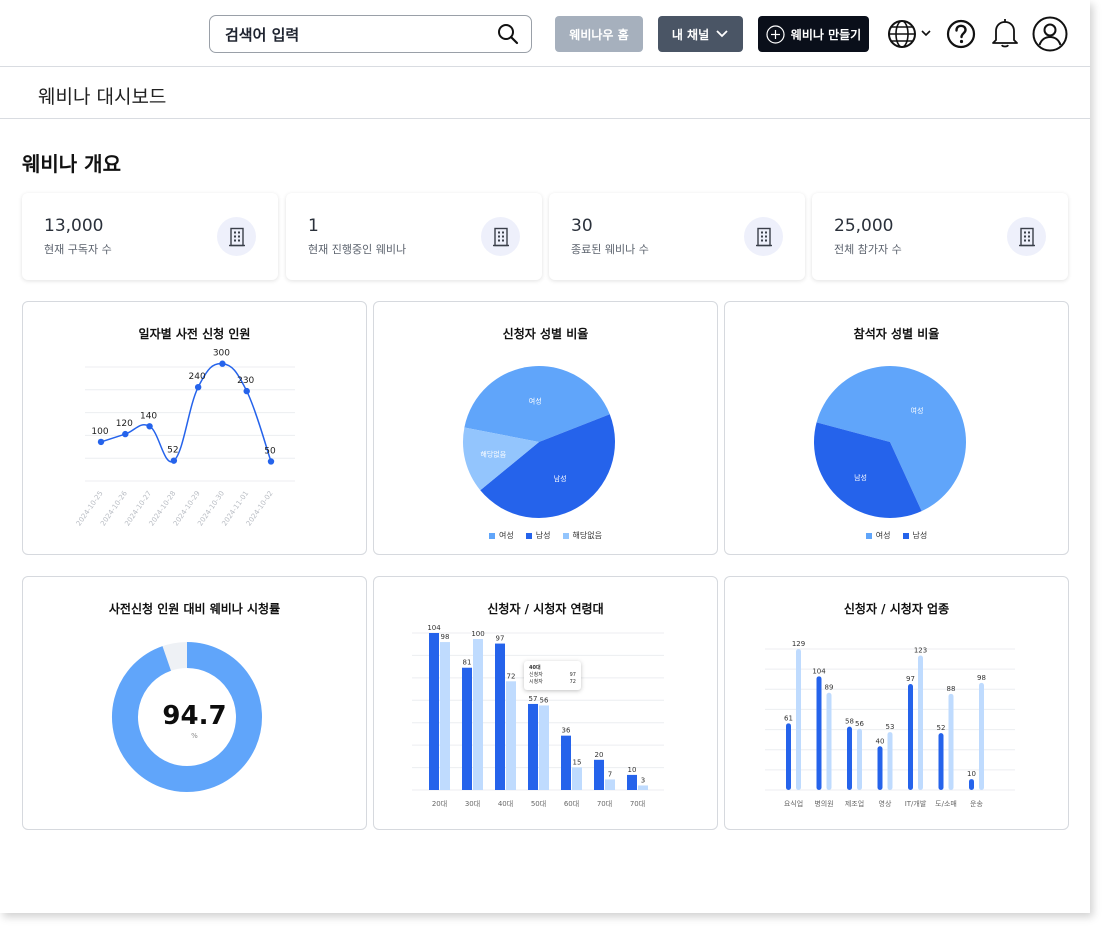  I want to click on bar-value-label: 100, so click(477, 634).